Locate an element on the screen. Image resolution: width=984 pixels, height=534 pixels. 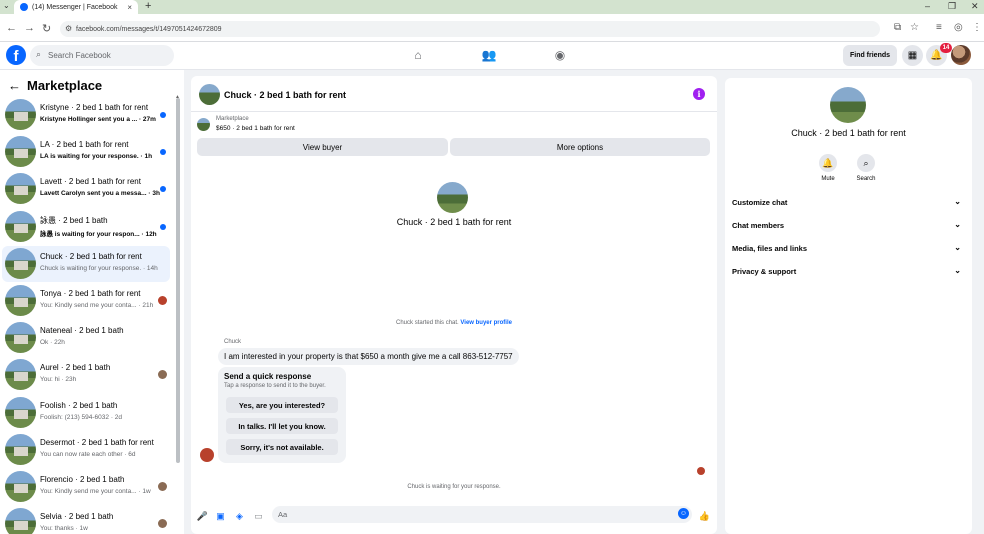
bell-icon: 🔔 is located at coordinates (828, 163).